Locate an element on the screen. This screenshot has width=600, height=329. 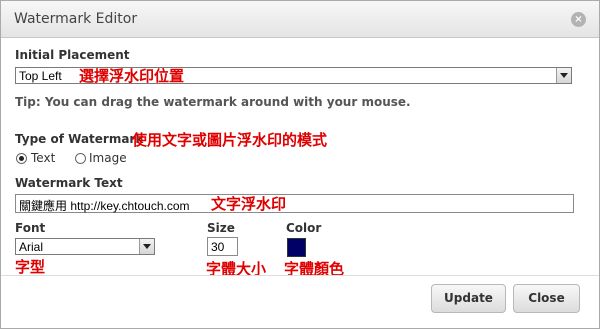
font-annotation: 字型 is located at coordinates (30, 267).